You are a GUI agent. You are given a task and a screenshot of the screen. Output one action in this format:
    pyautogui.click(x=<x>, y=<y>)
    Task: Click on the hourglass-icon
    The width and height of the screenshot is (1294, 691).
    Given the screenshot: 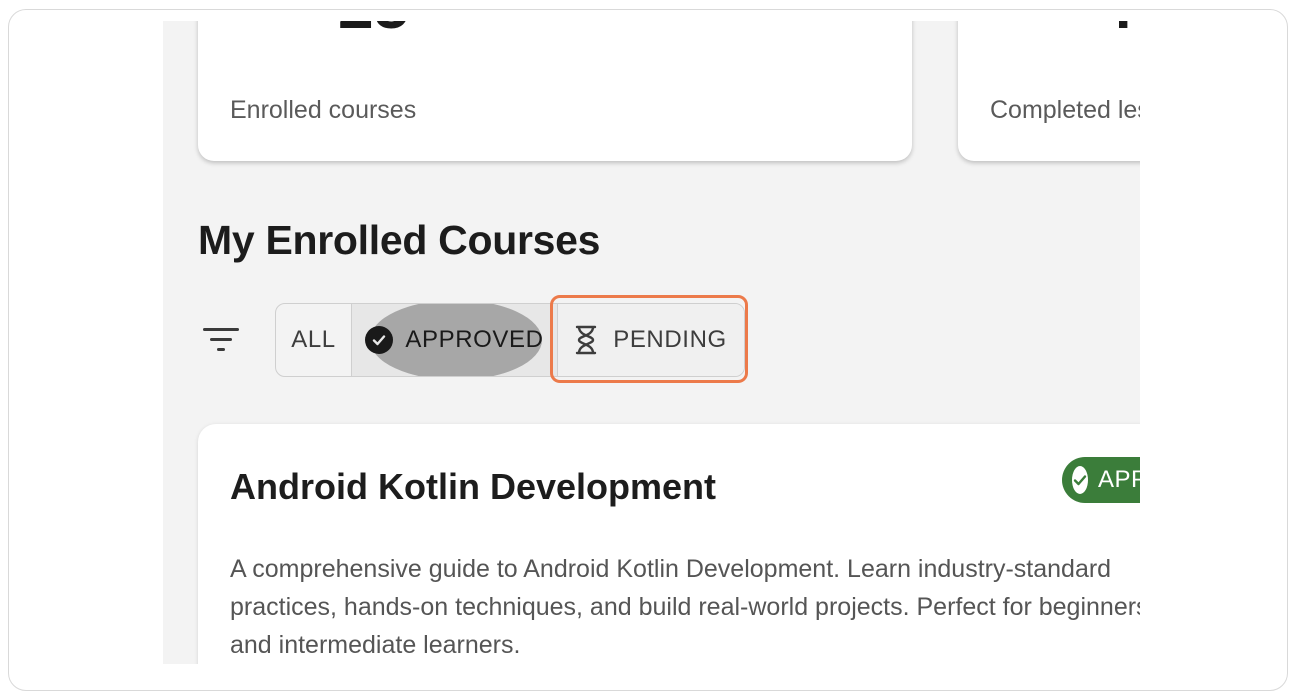 What is the action you would take?
    pyautogui.click(x=586, y=340)
    